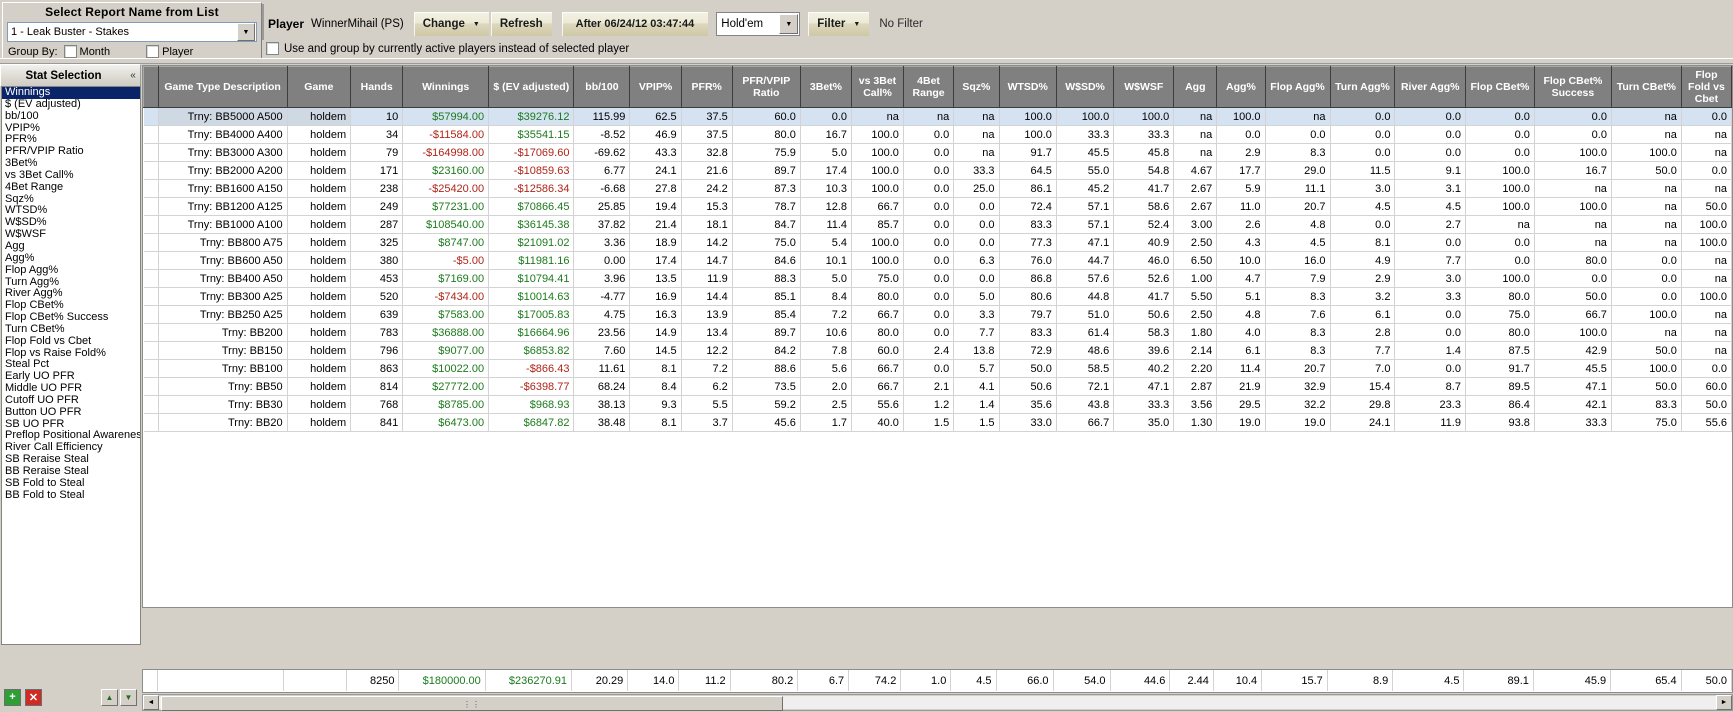 This screenshot has width=1733, height=712. Describe the element at coordinates (446, 297) in the screenshot. I see `table-cell: -$7434.00` at that location.